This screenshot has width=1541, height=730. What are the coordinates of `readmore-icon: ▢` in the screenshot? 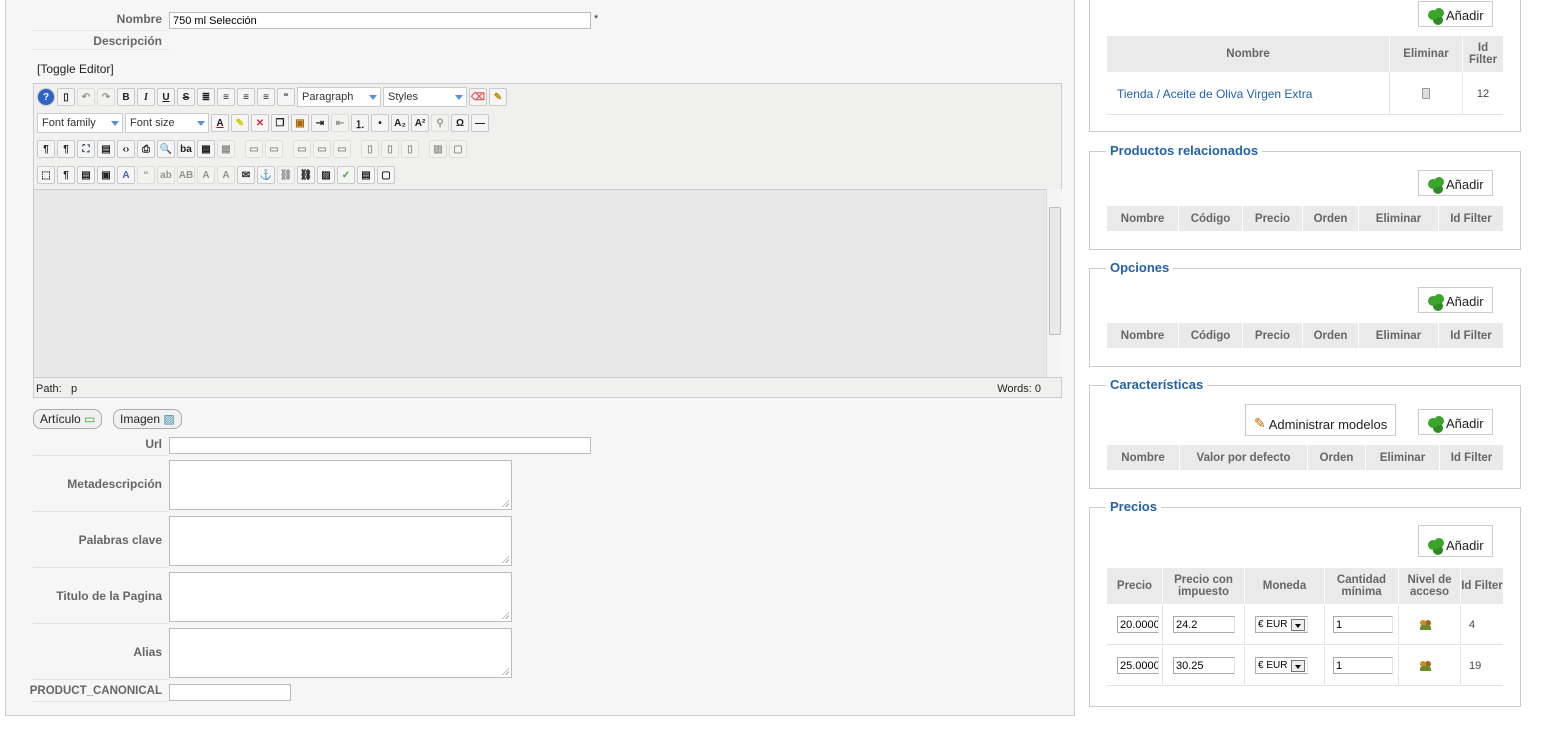 It's located at (386, 175).